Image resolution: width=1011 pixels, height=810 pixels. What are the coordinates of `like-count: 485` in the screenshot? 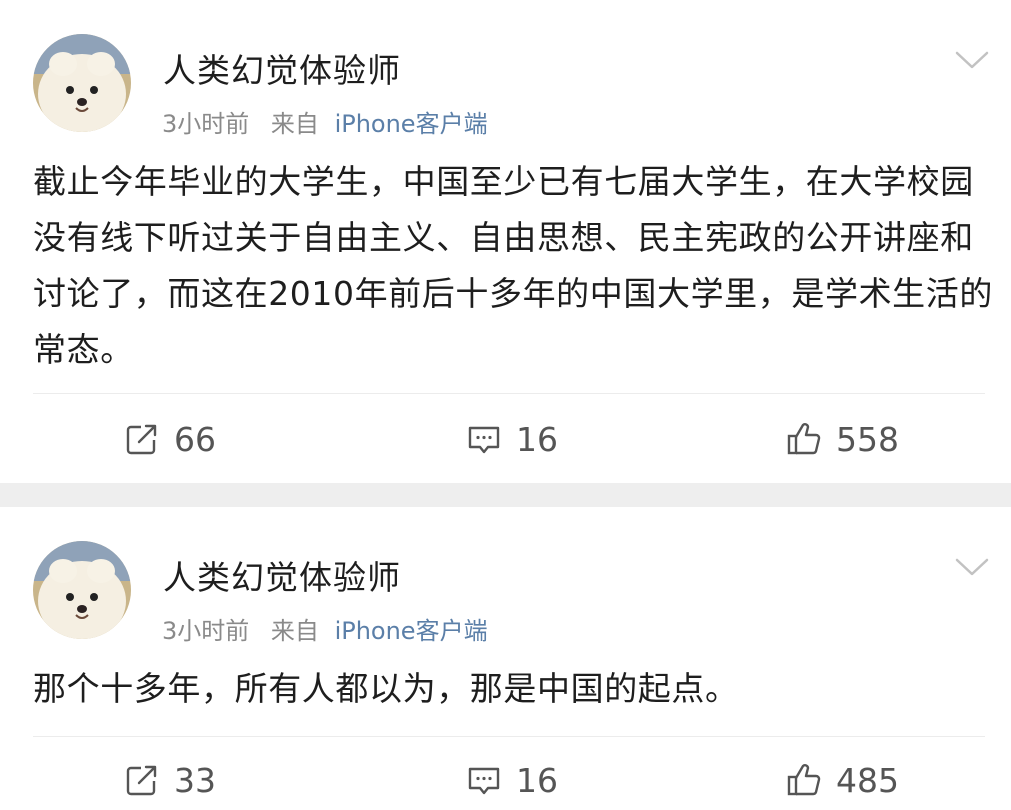 It's located at (867, 780).